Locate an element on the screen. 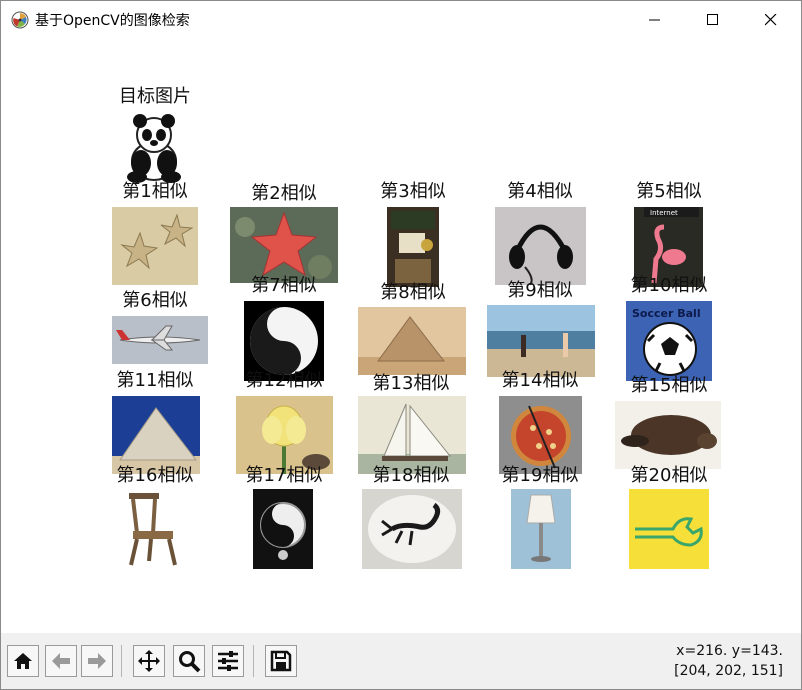 The image size is (802, 690). home-icon is located at coordinates (23, 661).